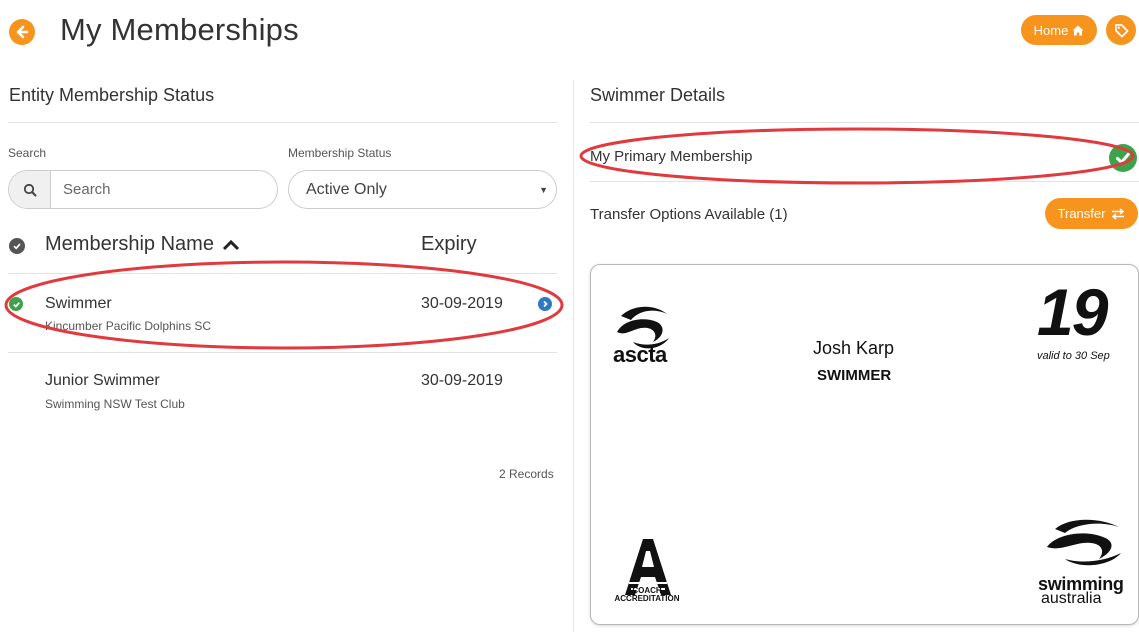 Image resolution: width=1139 pixels, height=632 pixels. I want to click on transfer-button: Transfer, so click(1091, 213).